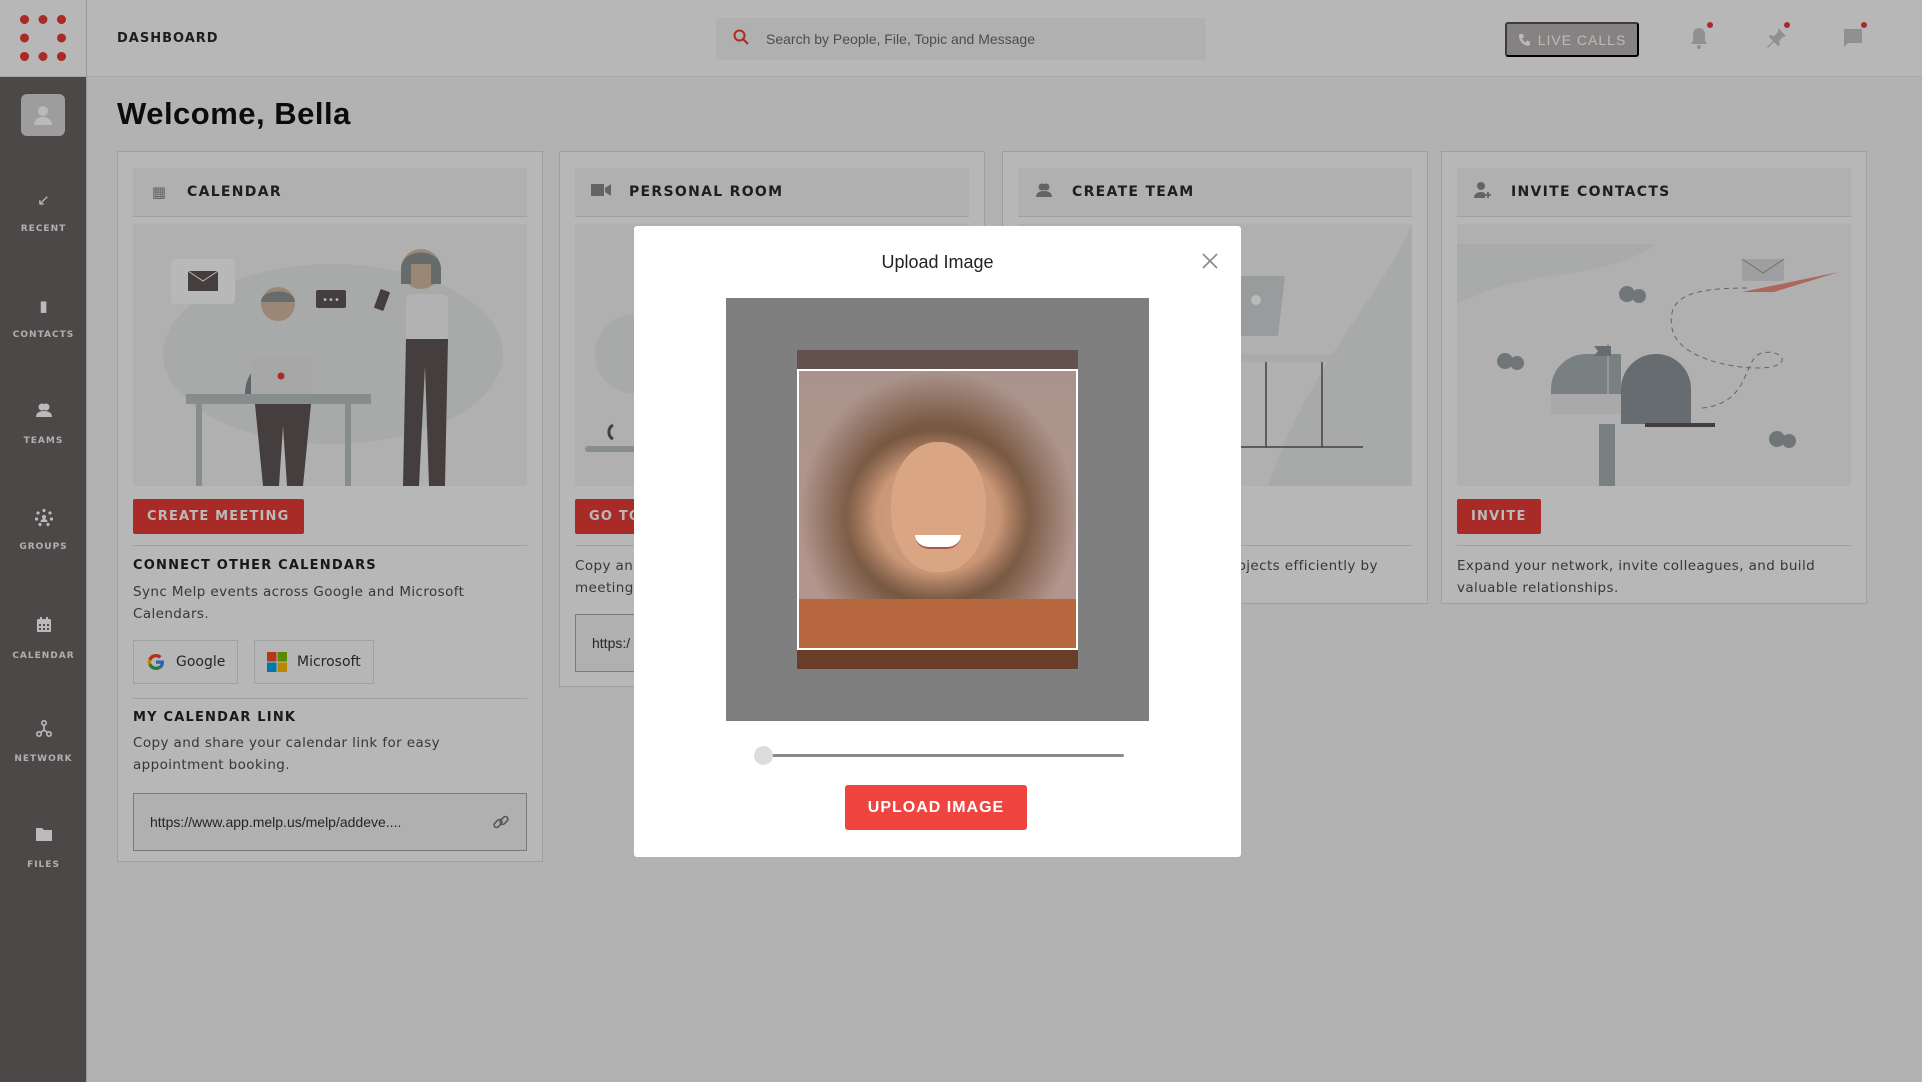  What do you see at coordinates (763, 755) in the screenshot?
I see `zoom-slider-thumb` at bounding box center [763, 755].